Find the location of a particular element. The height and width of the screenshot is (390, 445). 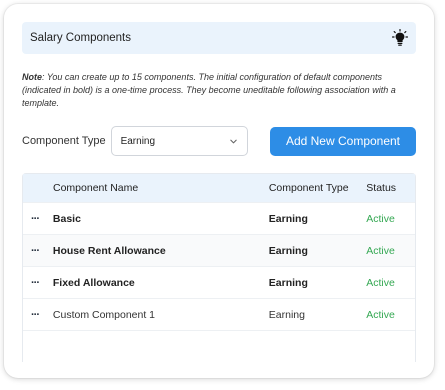

banner-title: Salary Components is located at coordinates (80, 38).